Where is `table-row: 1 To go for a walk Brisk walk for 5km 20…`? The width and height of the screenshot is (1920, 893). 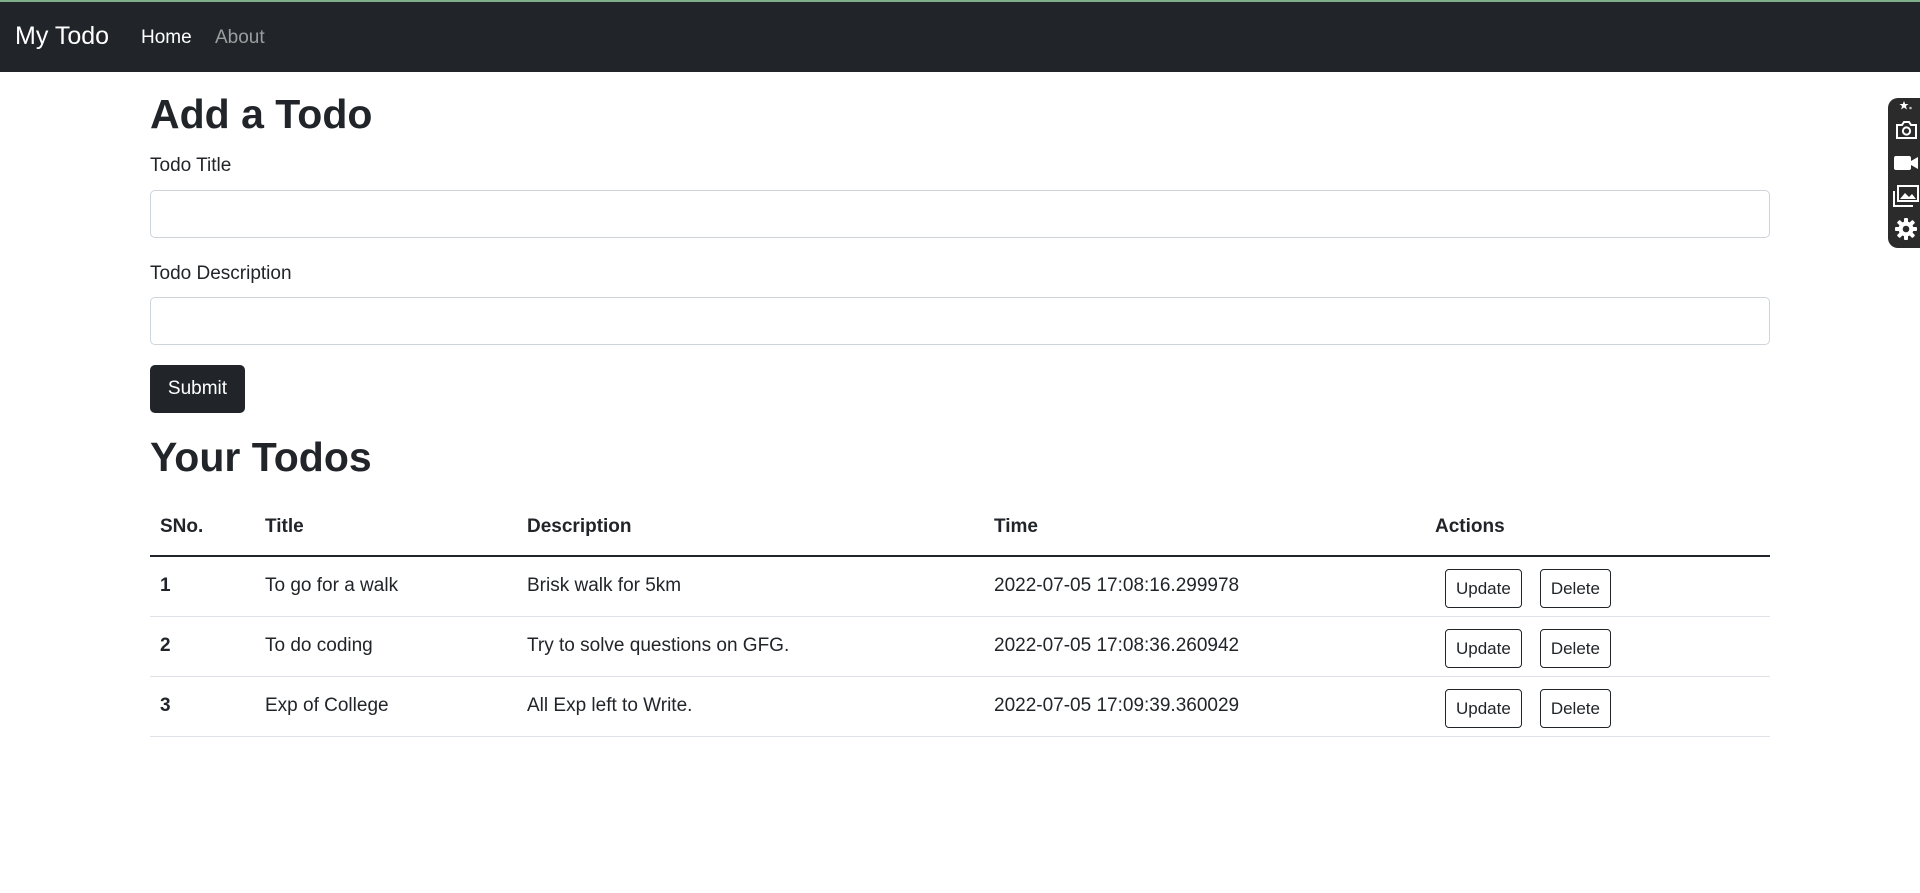 table-row: 1 To go for a walk Brisk walk for 5km 20… is located at coordinates (960, 586).